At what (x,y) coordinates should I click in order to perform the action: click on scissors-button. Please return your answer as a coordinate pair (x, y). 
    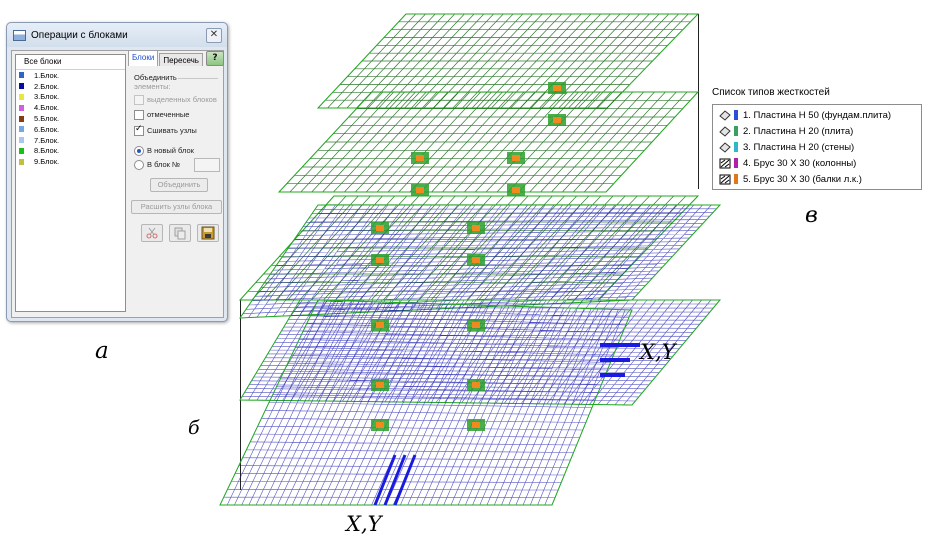
    Looking at the image, I should click on (152, 233).